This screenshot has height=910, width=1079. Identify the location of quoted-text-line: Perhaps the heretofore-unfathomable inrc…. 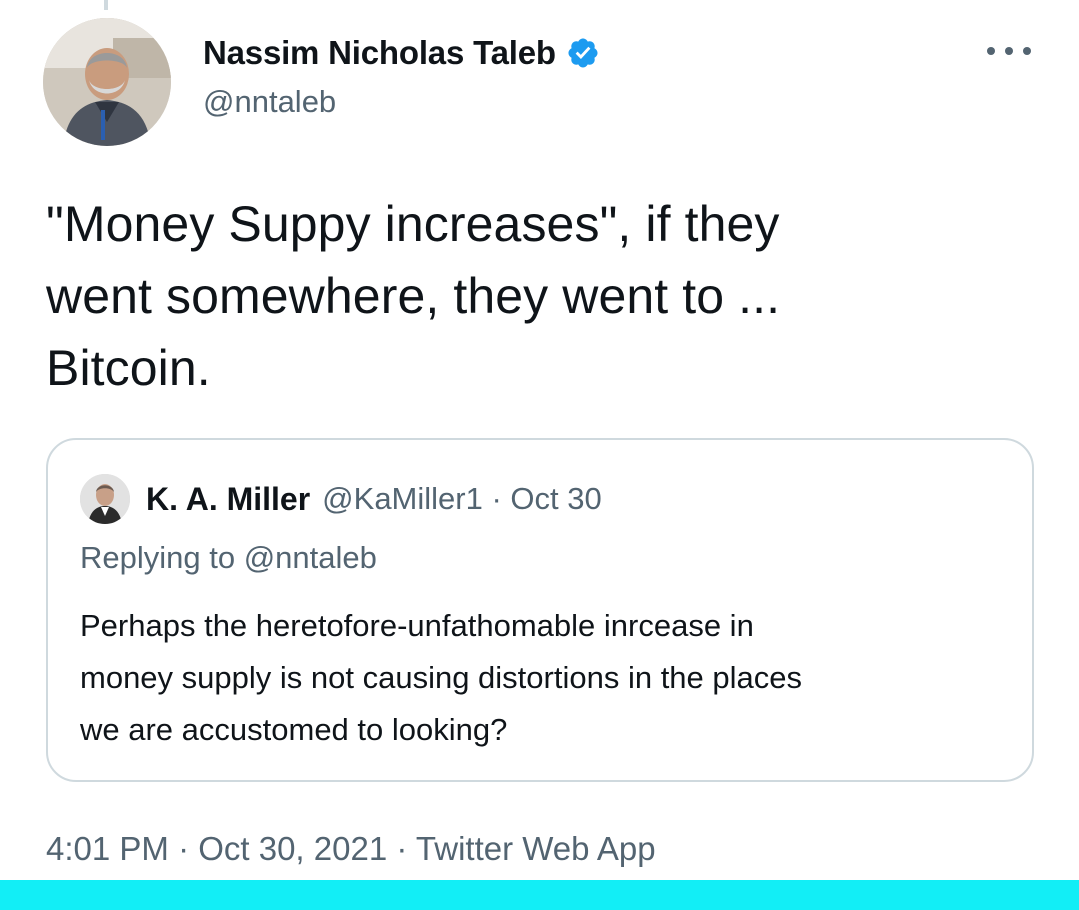
(417, 625).